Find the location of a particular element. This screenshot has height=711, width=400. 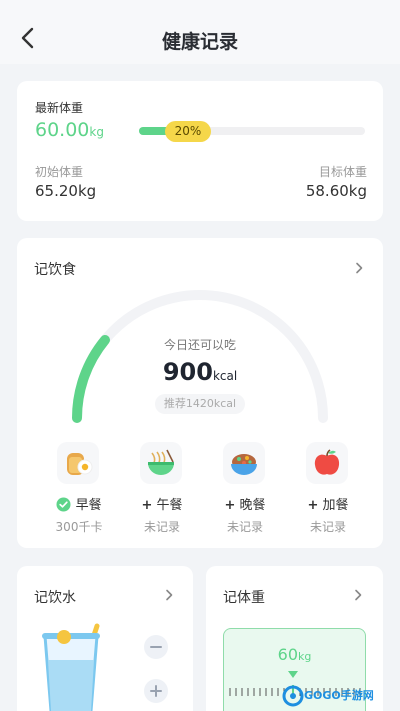

top-bar: 健康记录 is located at coordinates (200, 32).